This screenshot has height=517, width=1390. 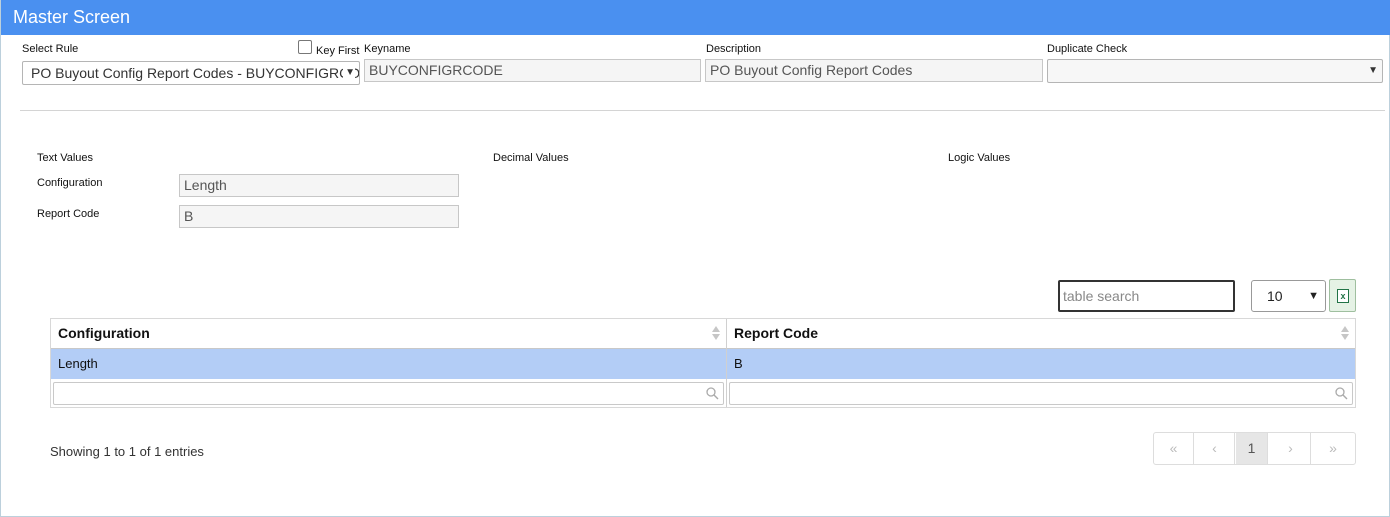 What do you see at coordinates (78, 363) in the screenshot?
I see `table-cell: Length` at bounding box center [78, 363].